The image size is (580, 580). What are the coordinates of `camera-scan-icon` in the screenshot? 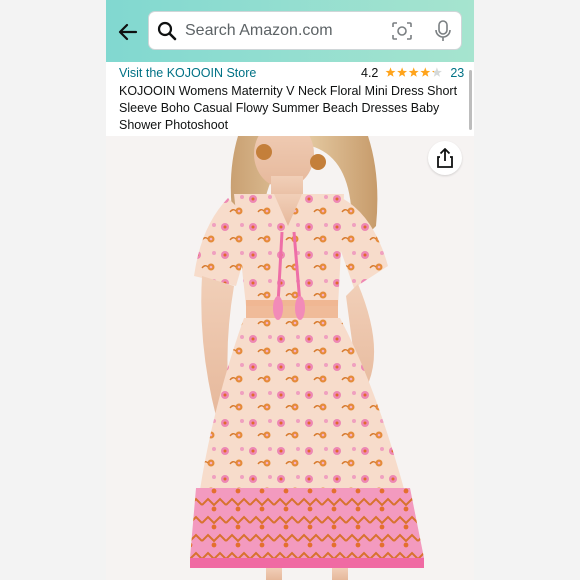 It's located at (402, 31).